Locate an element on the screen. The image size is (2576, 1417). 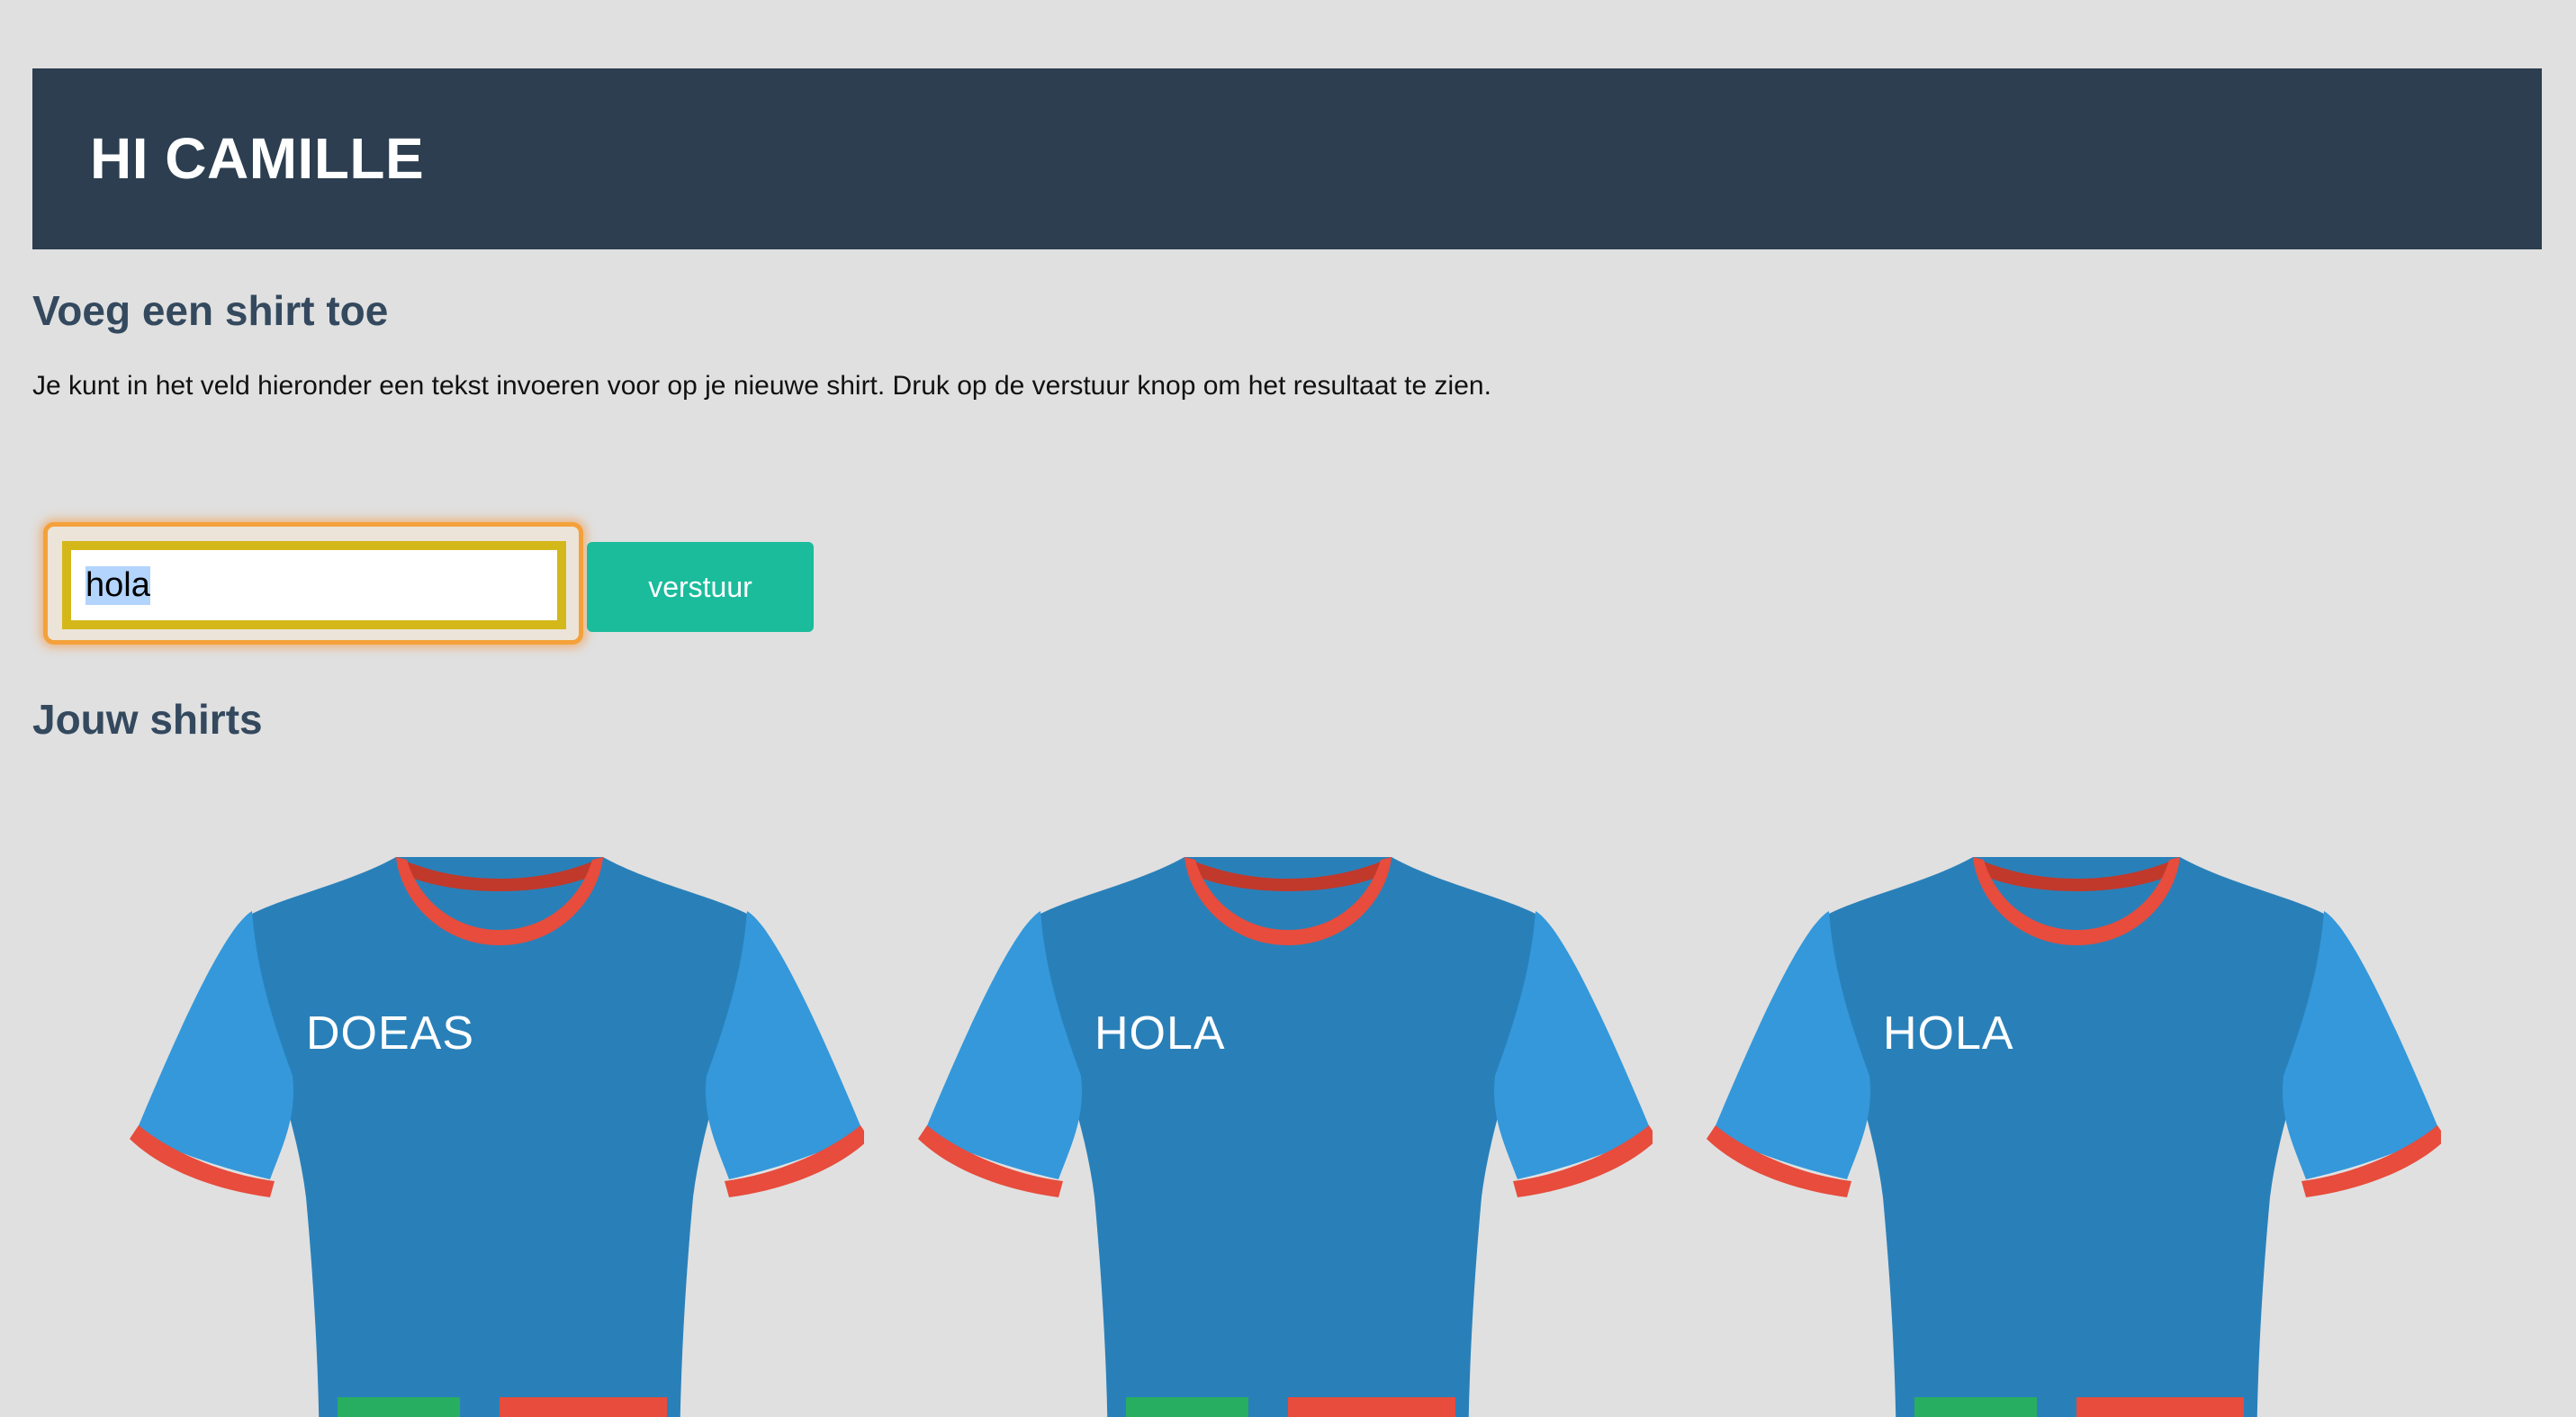
submit-button: verstuur is located at coordinates (700, 587).